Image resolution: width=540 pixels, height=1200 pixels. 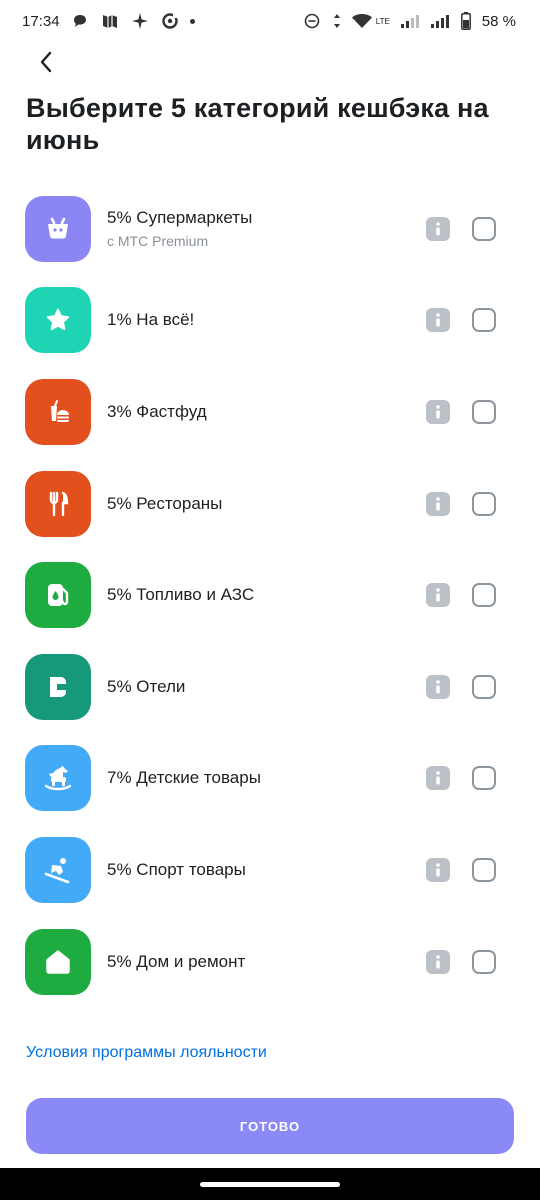 I want to click on page-title: Выберите 5 категорий кешбэка на июнь, so click(x=257, y=124).